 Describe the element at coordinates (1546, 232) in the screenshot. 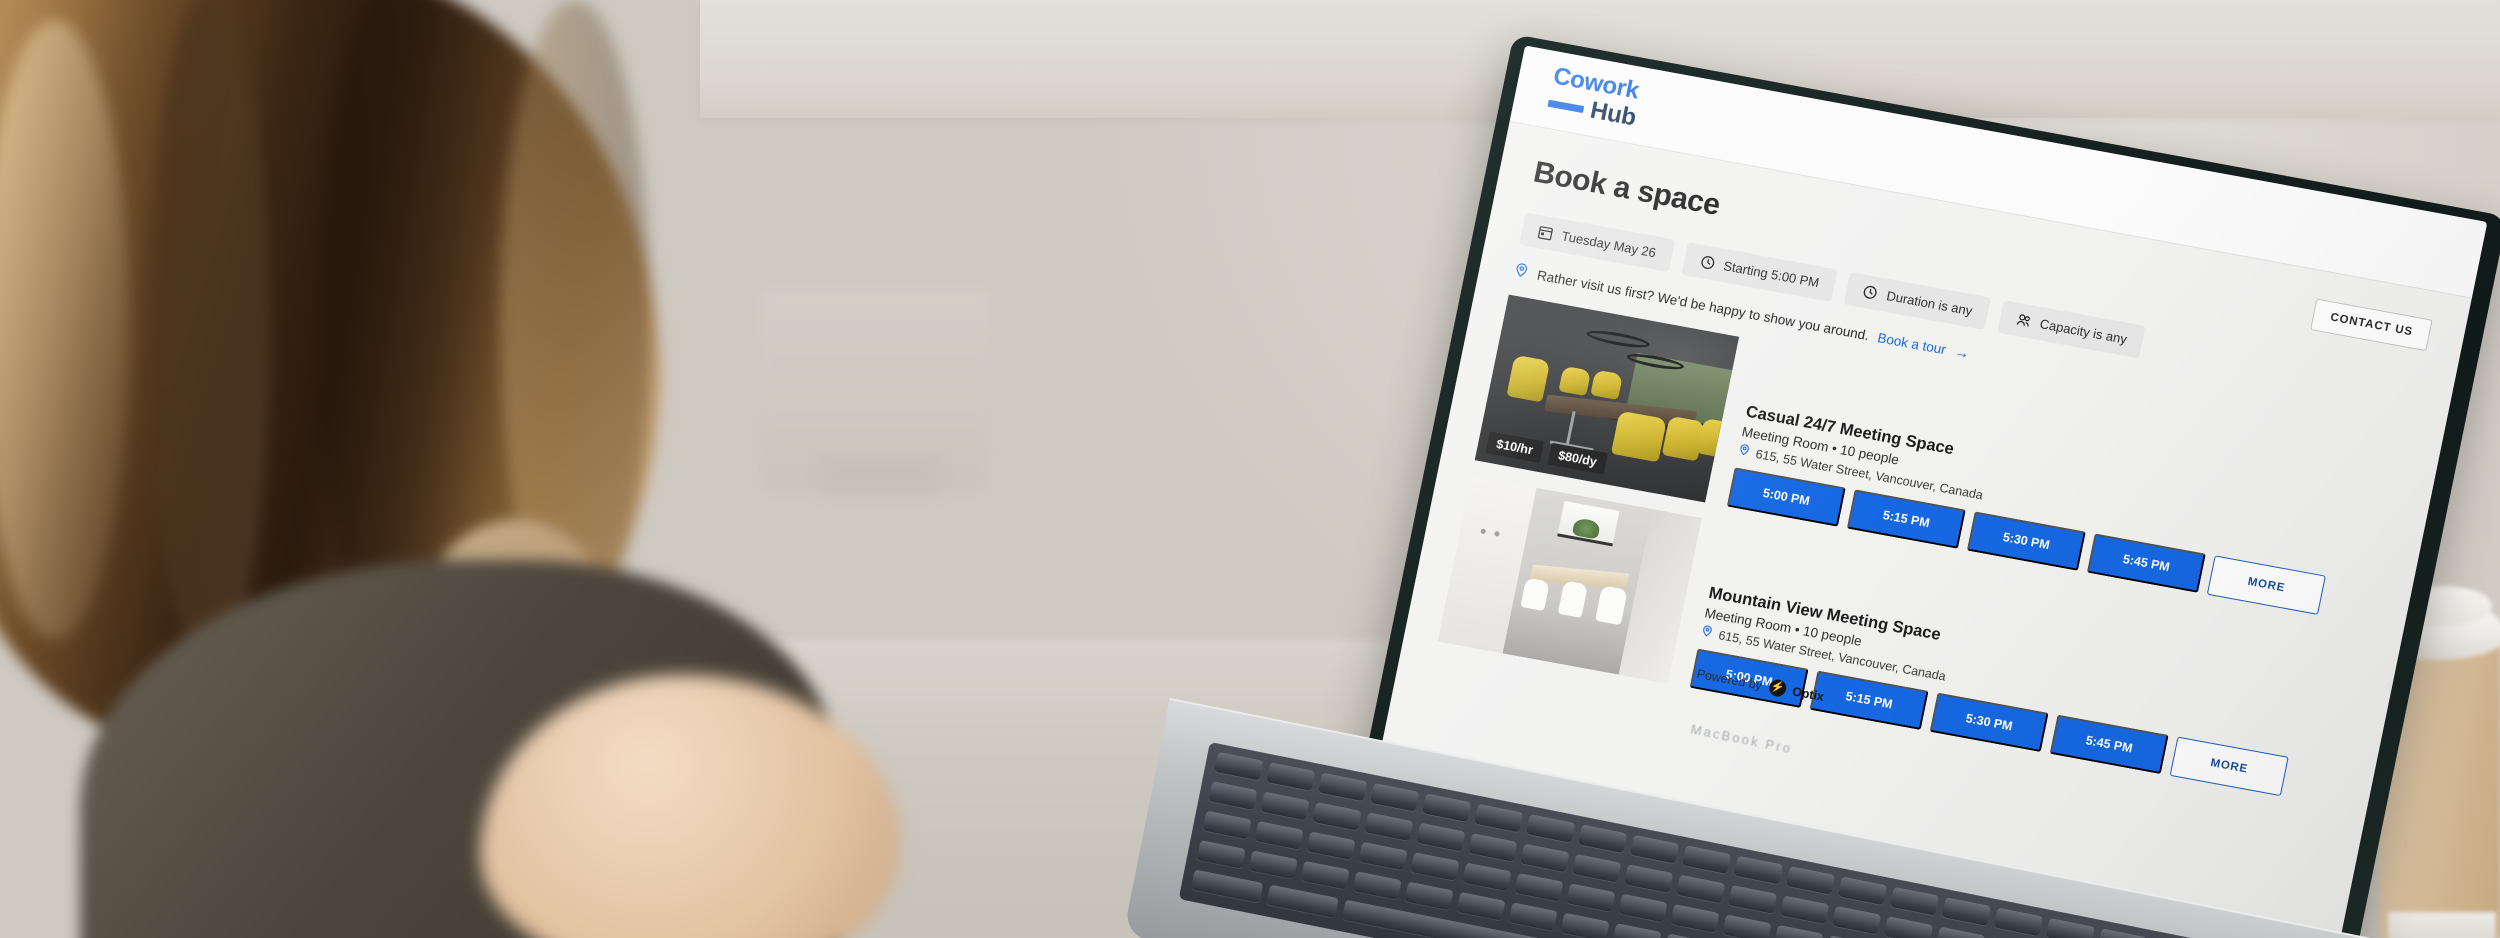

I see `calendar-icon` at that location.